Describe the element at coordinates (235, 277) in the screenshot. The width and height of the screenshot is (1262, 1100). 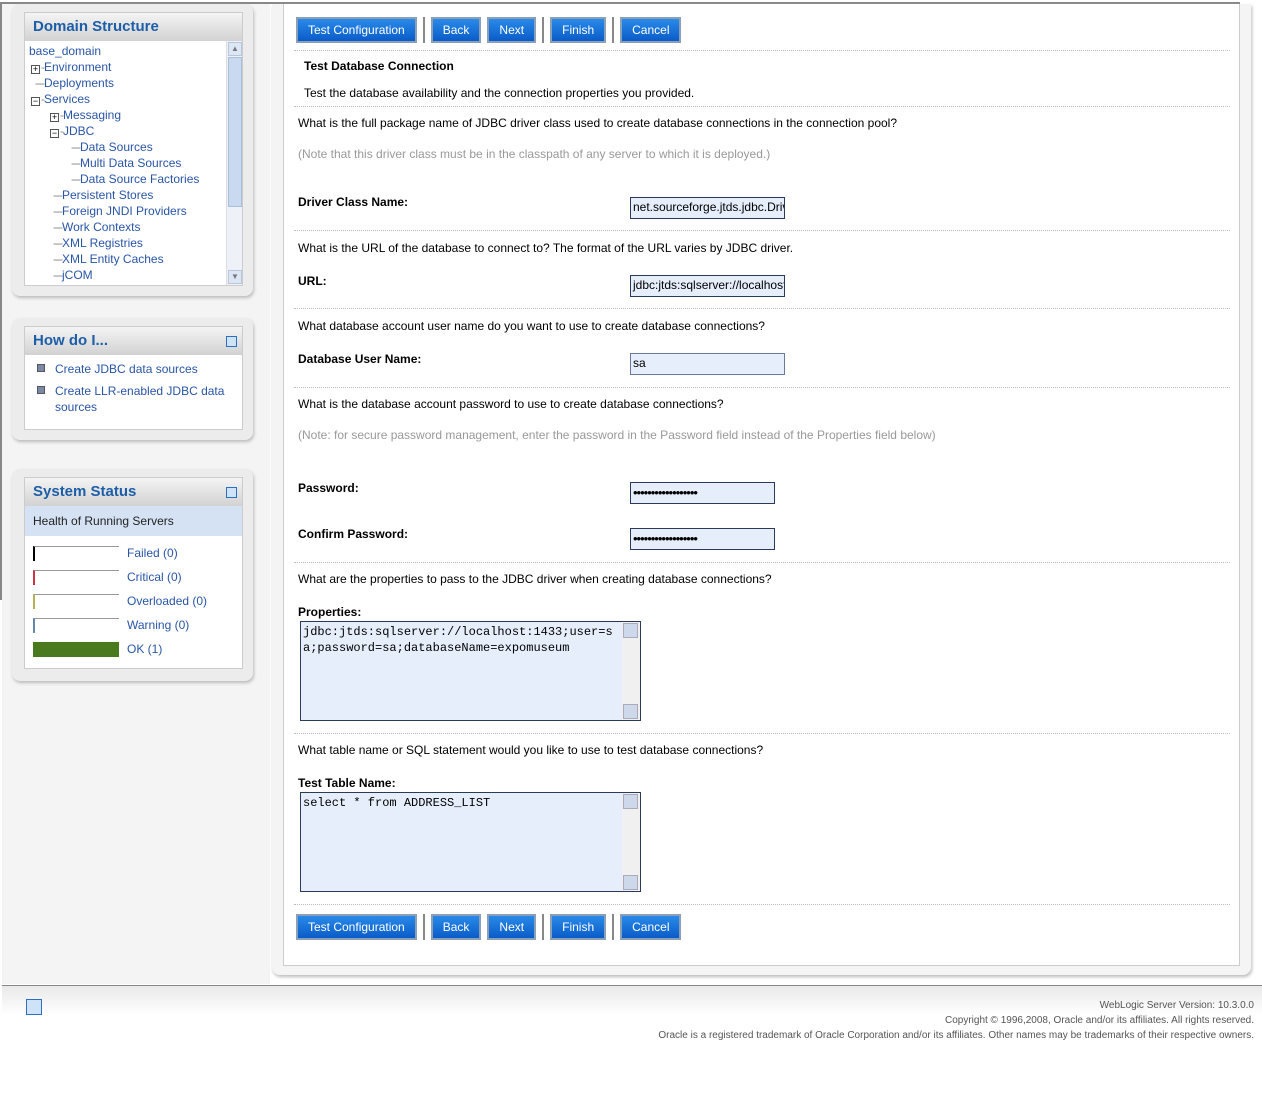
I see `scroll-down-icon: ▼` at that location.